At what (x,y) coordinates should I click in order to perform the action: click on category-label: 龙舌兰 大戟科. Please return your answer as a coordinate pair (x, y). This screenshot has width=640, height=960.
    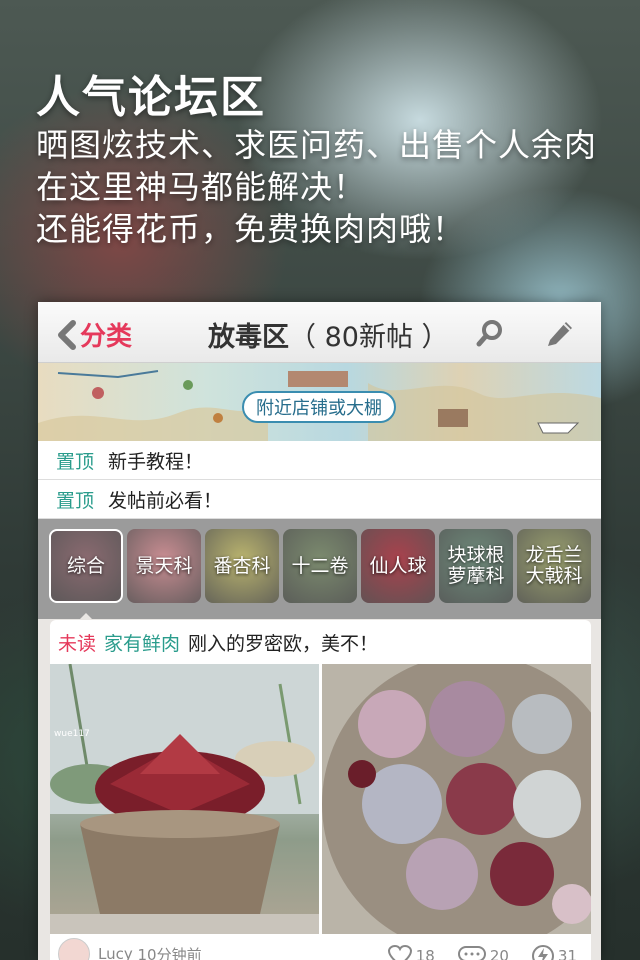
    Looking at the image, I should click on (554, 565).